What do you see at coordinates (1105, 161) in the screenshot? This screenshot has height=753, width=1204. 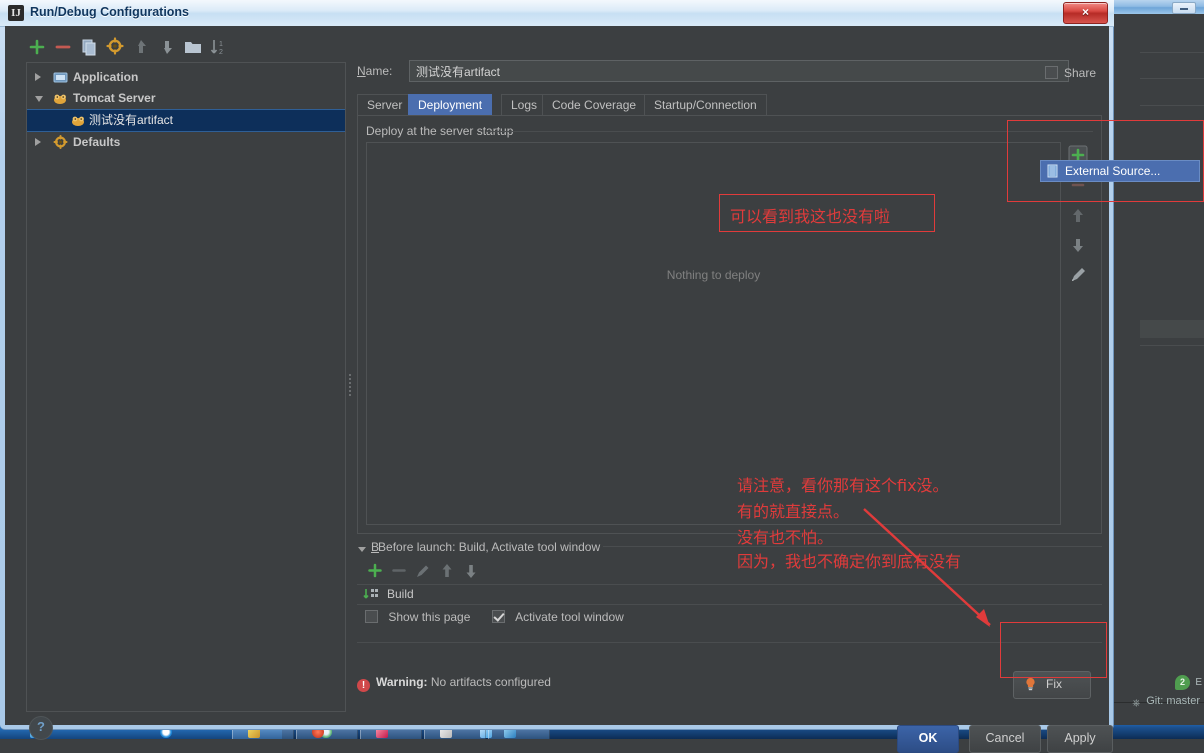 I see `annotation-box-popup` at bounding box center [1105, 161].